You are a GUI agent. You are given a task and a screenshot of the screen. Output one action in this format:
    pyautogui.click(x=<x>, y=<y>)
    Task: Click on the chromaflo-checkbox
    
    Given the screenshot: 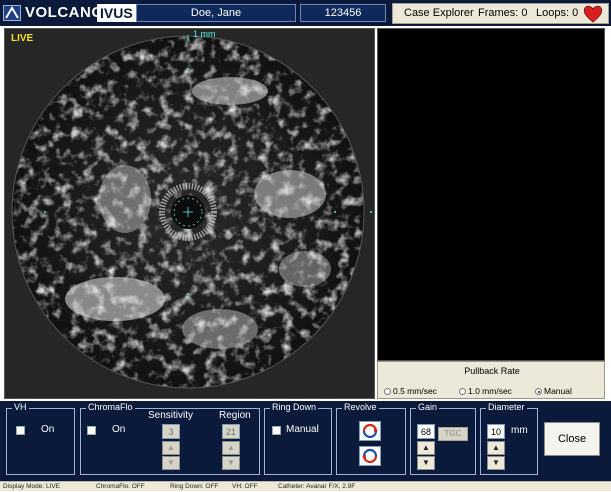 What is the action you would take?
    pyautogui.click(x=91, y=430)
    